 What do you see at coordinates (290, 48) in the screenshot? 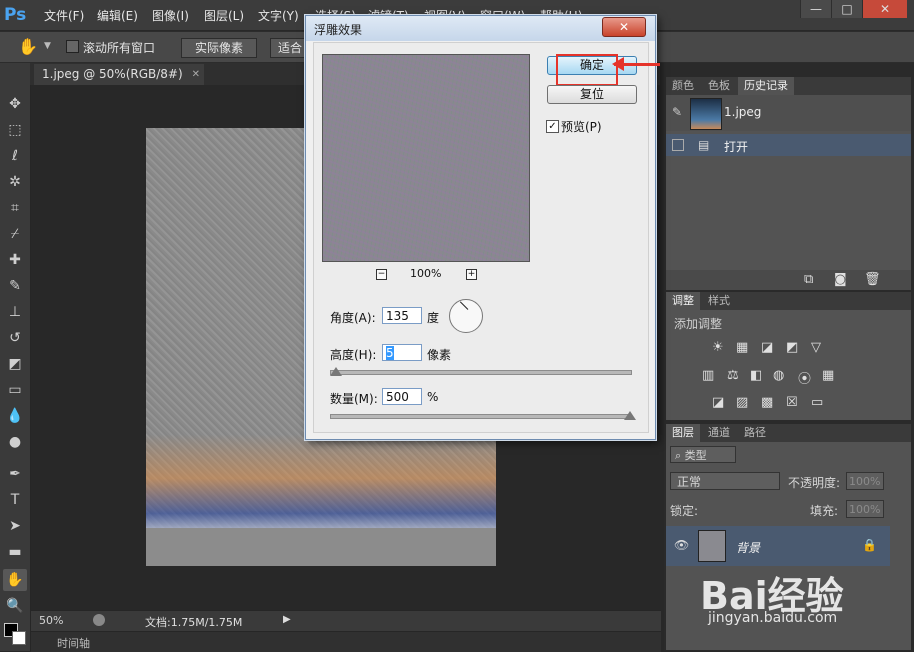
I see `fit-screen-button: 适合` at bounding box center [290, 48].